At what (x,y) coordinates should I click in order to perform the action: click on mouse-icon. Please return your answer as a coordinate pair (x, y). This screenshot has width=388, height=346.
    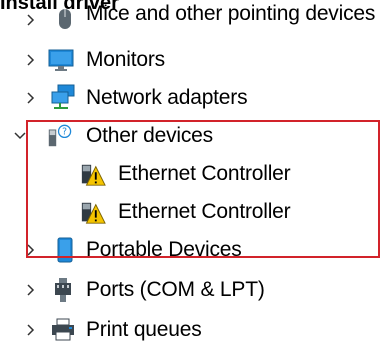
    Looking at the image, I should click on (65, 19).